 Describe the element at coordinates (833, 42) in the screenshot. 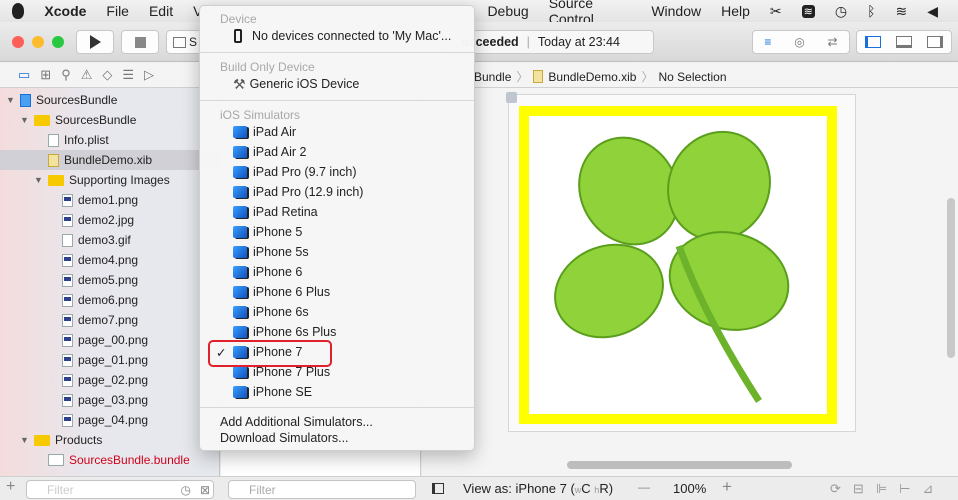

I see `version-editor-icon: ⇄` at that location.